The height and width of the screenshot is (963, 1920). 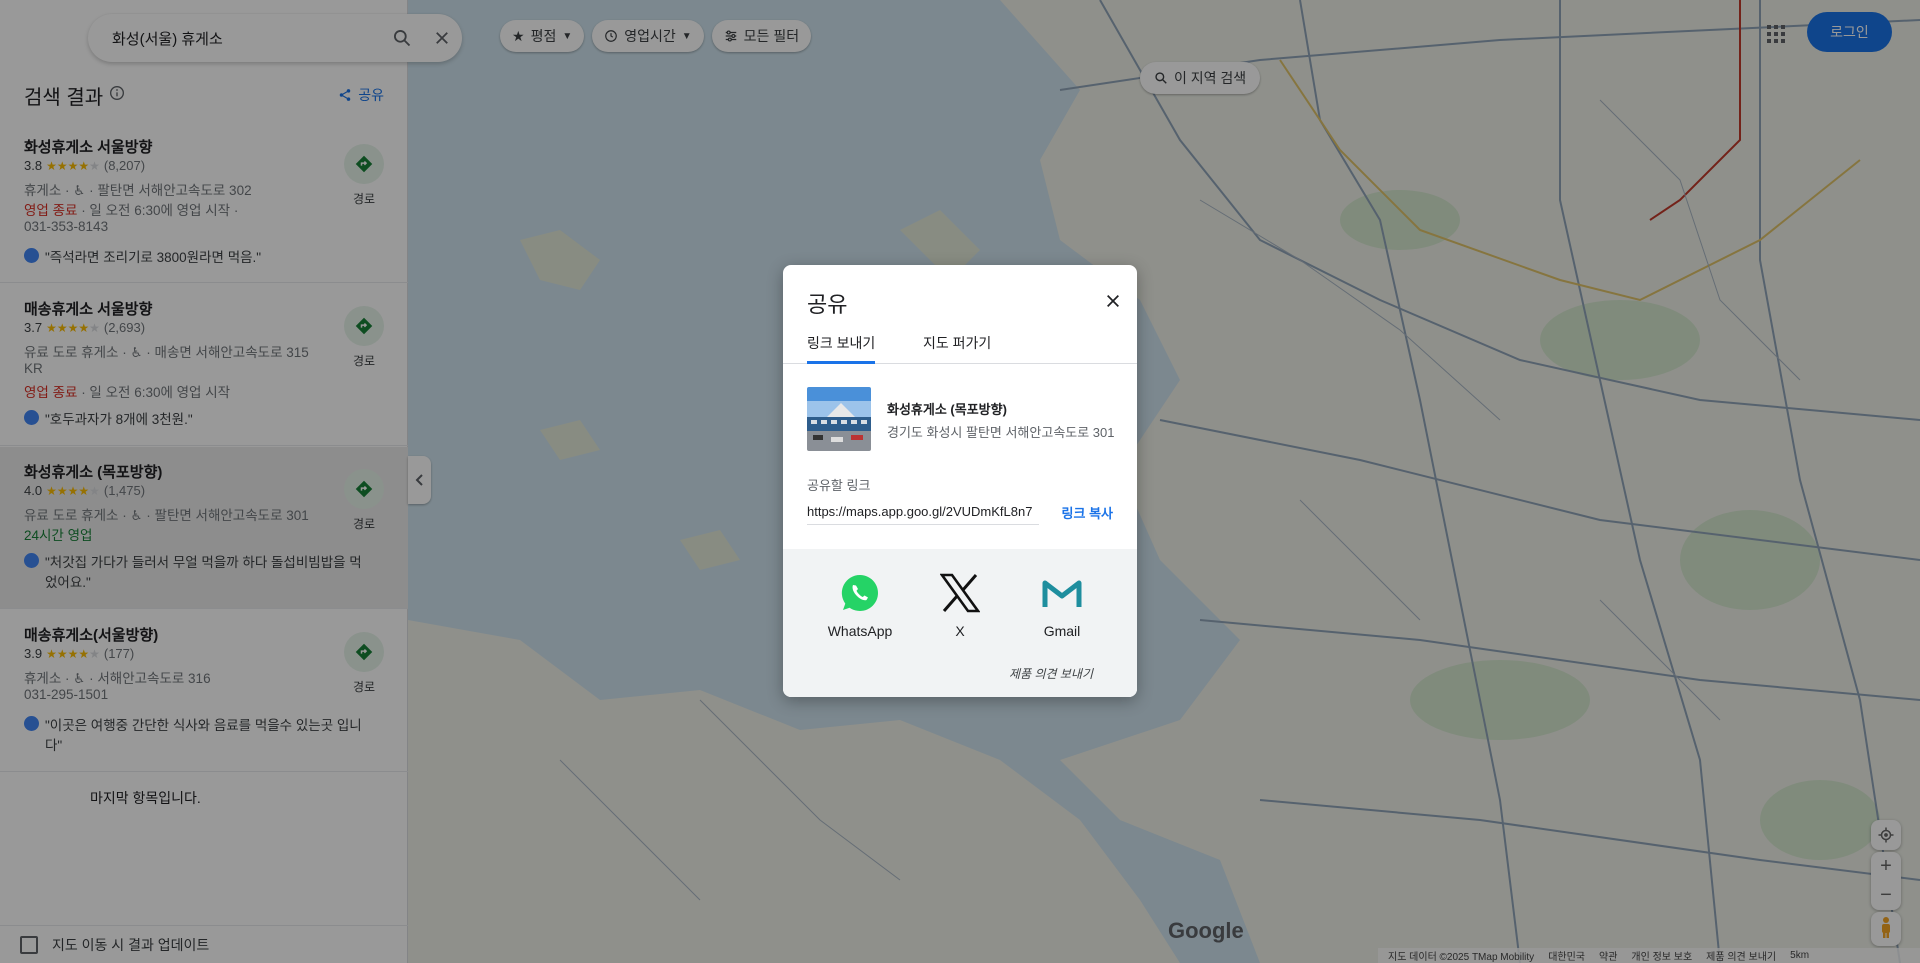 What do you see at coordinates (1051, 673) in the screenshot?
I see `dialog-feedback-link: 제품 의견 보내기` at bounding box center [1051, 673].